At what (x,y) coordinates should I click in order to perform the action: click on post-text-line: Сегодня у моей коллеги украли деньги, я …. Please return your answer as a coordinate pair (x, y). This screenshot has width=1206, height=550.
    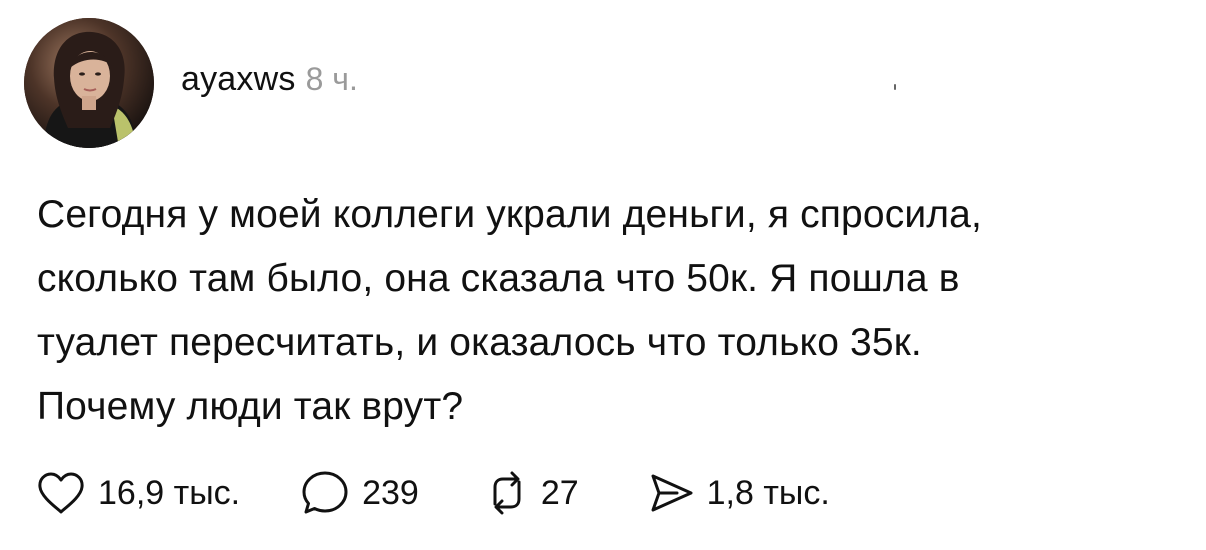
    Looking at the image, I should click on (510, 214).